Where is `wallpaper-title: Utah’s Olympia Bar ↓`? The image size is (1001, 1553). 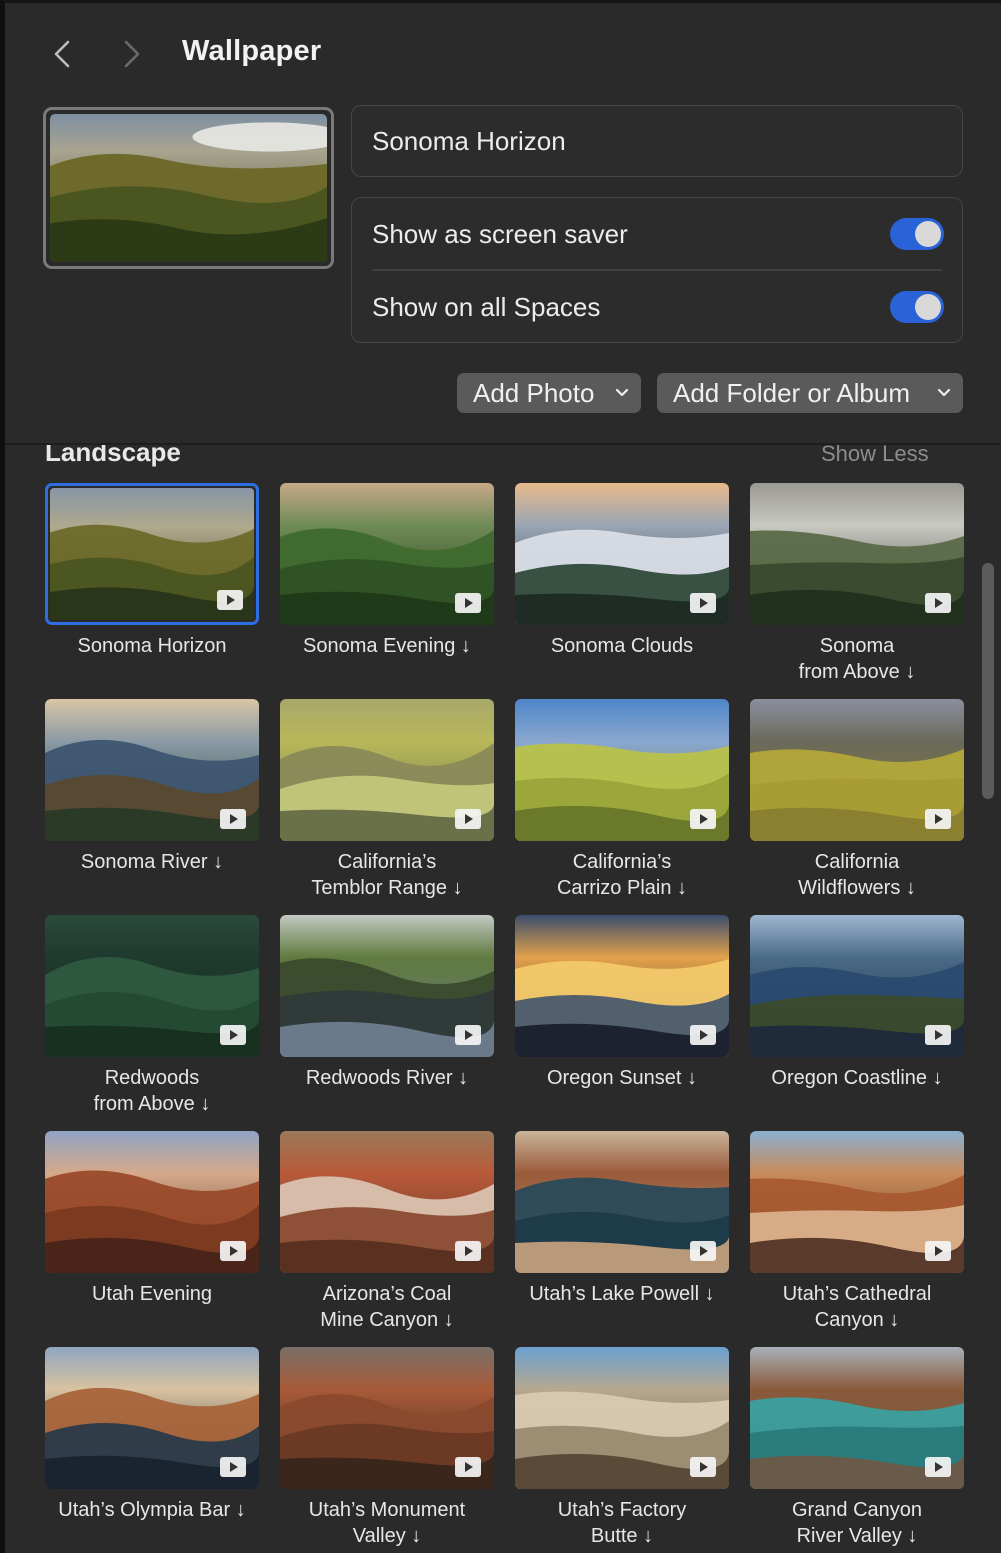 wallpaper-title: Utah’s Olympia Bar ↓ is located at coordinates (152, 1510).